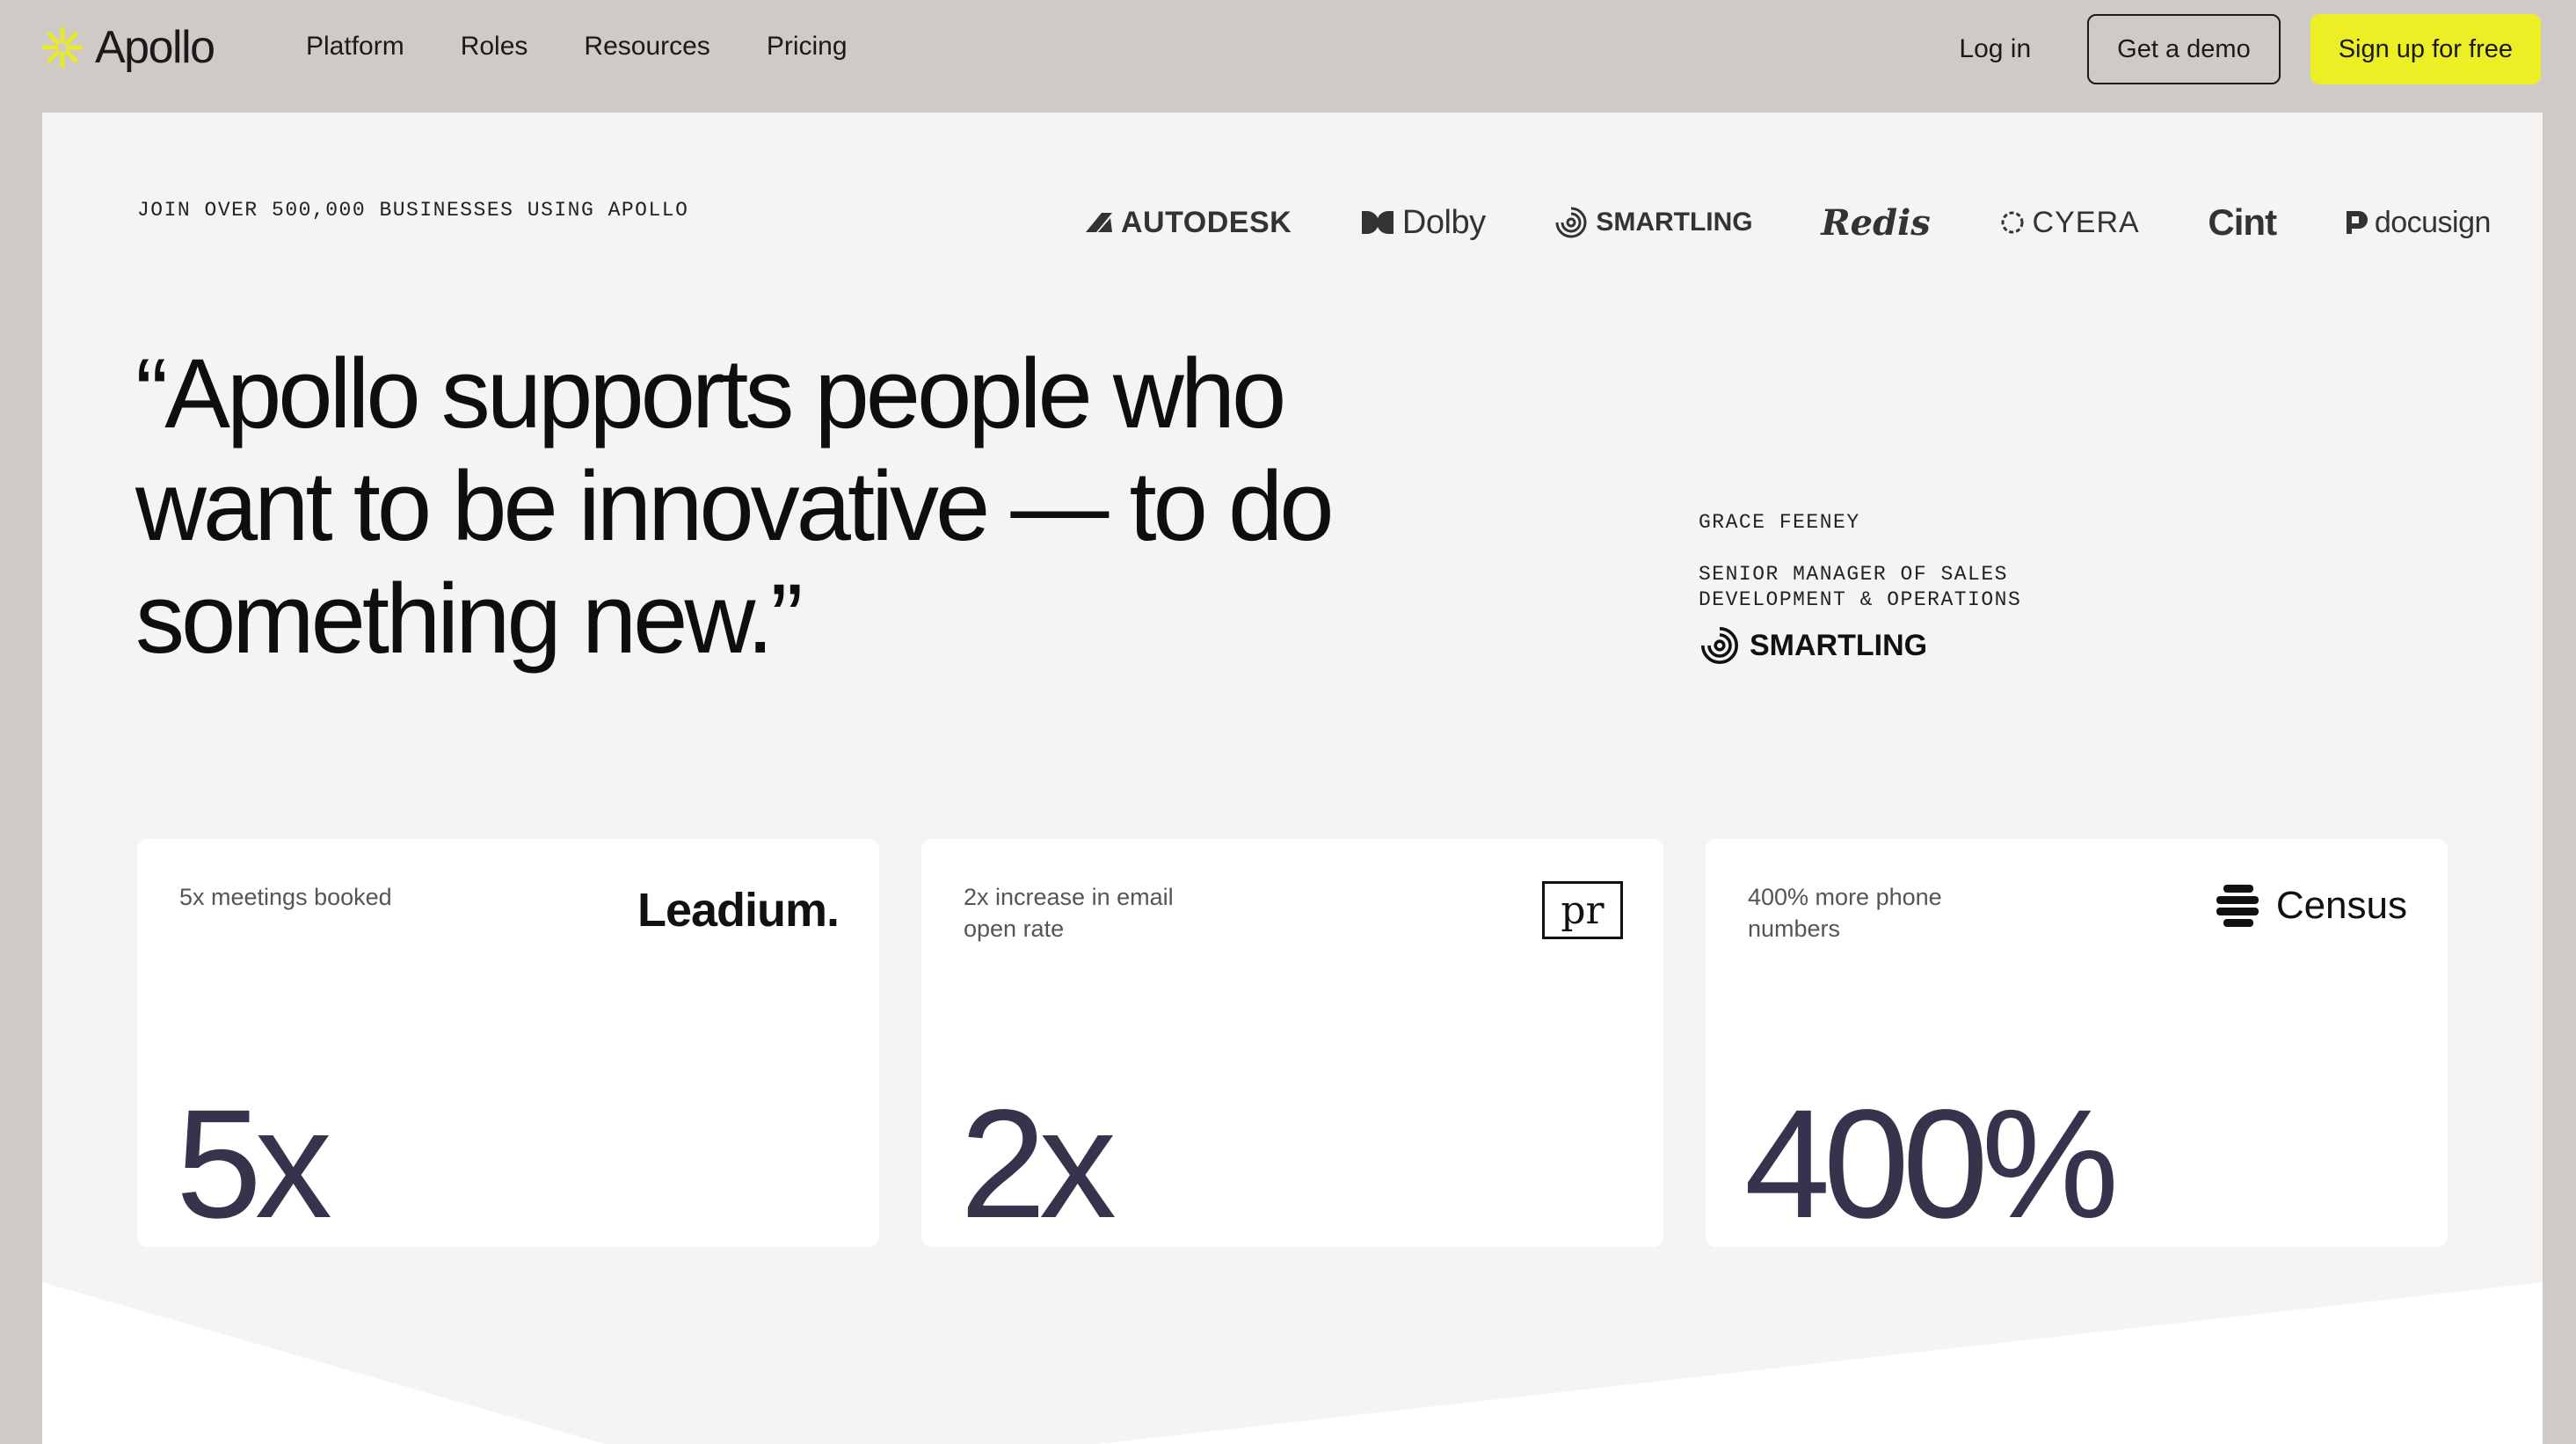  What do you see at coordinates (155, 47) in the screenshot?
I see `brand-name: Apollo` at bounding box center [155, 47].